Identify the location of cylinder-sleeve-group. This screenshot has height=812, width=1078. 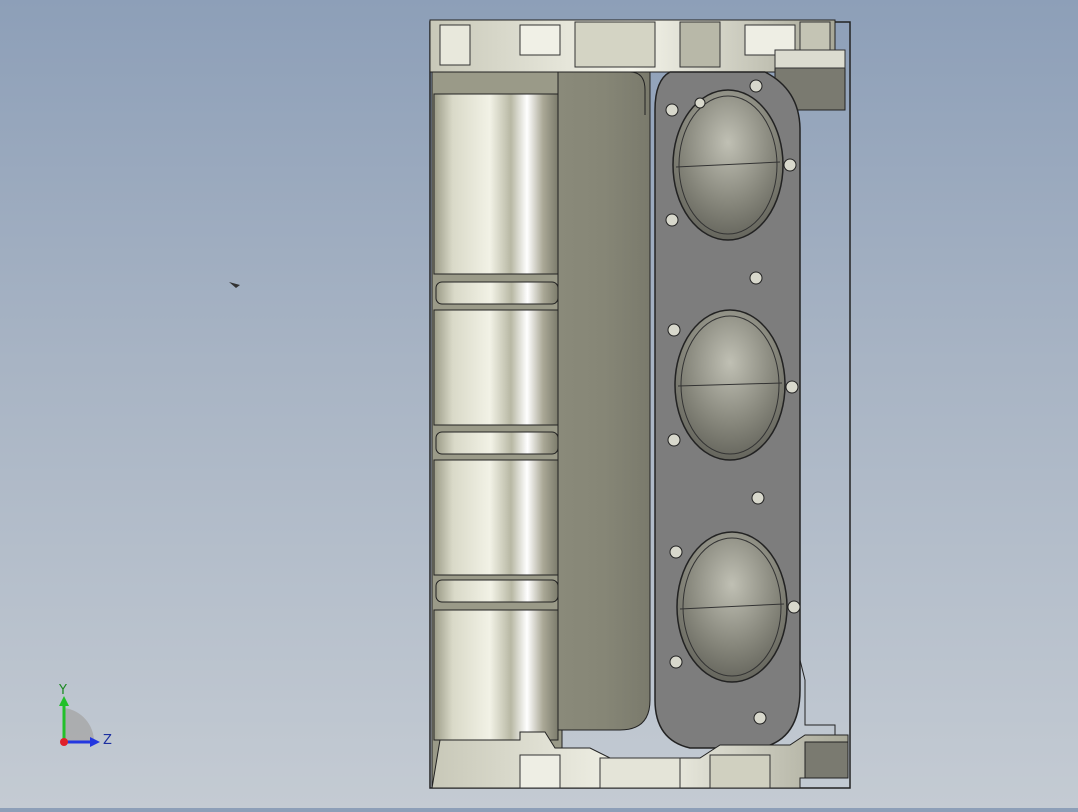
(496, 417).